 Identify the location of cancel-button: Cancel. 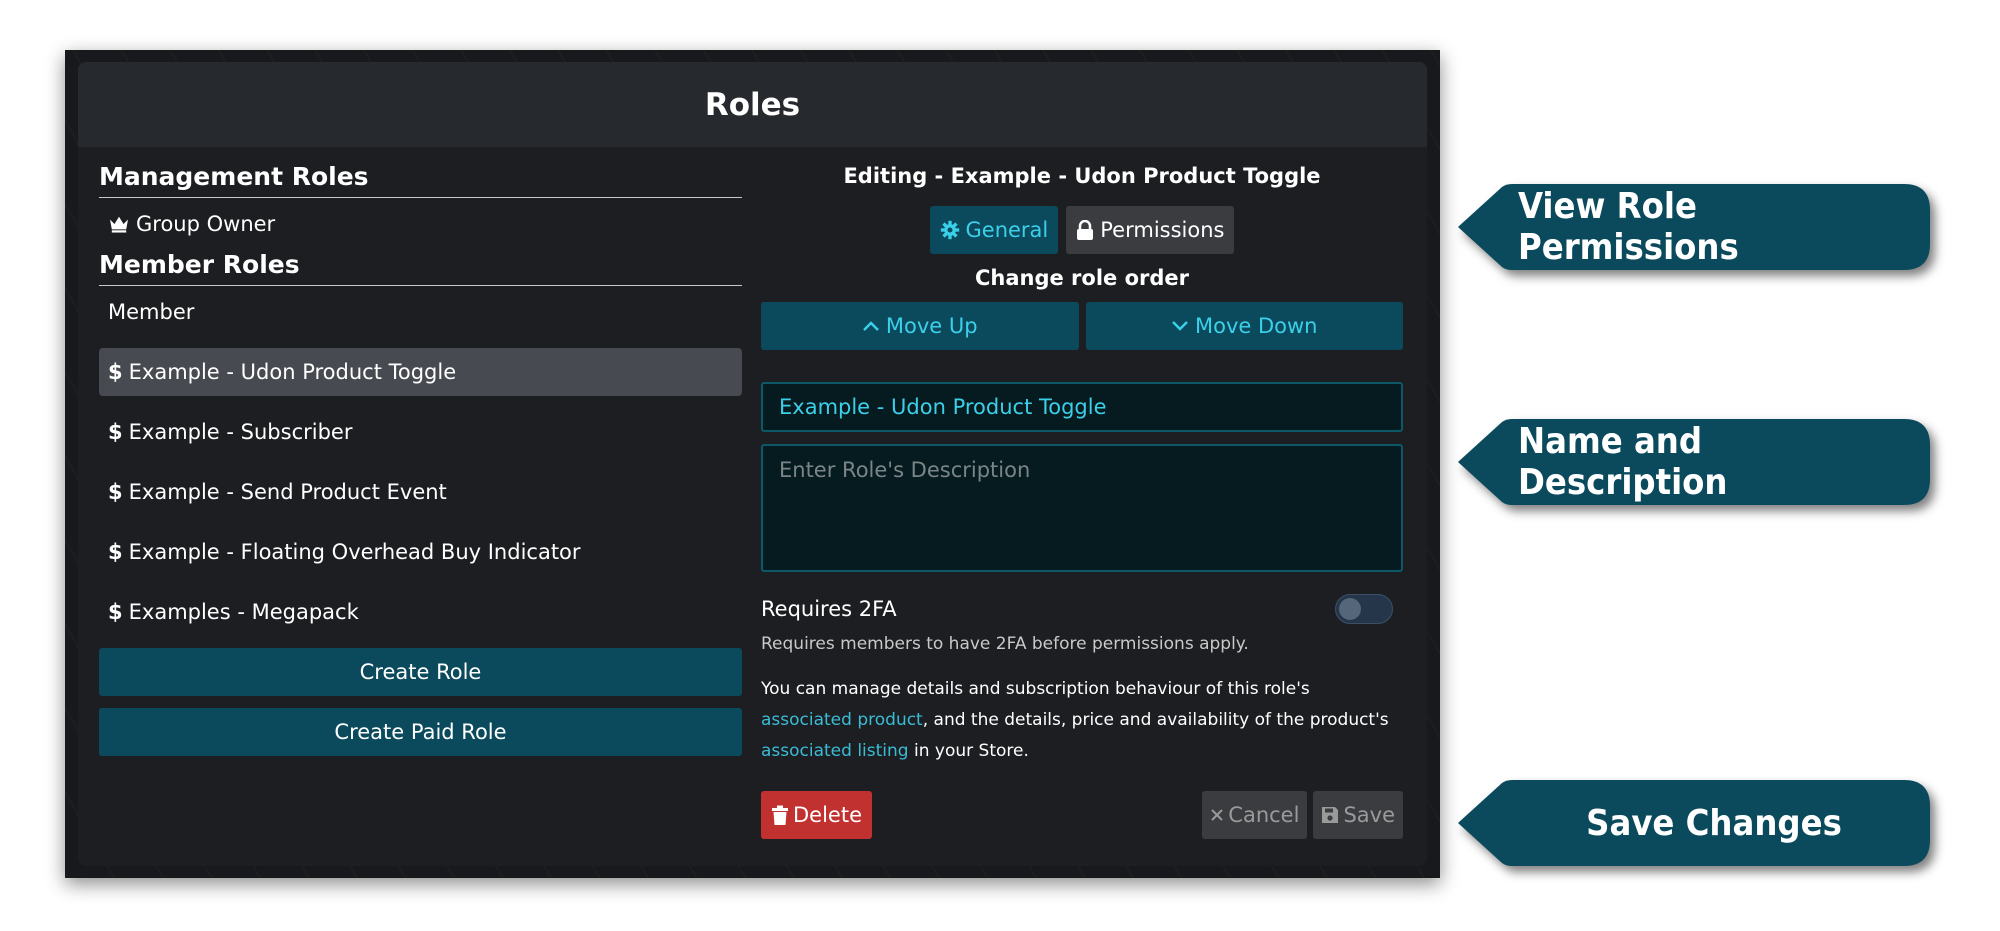
(1255, 815).